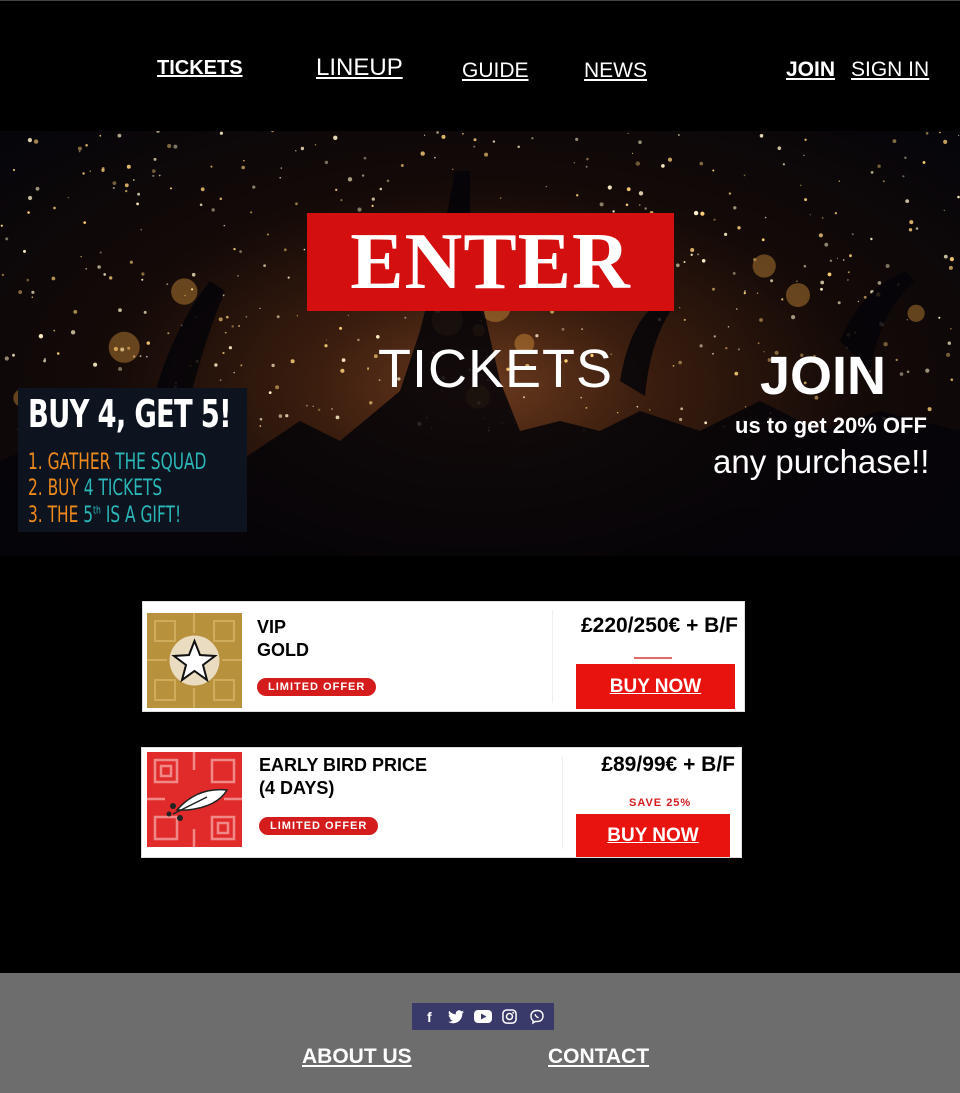 The height and width of the screenshot is (1093, 960). Describe the element at coordinates (194, 660) in the screenshot. I see `vip-gold-thumbnail` at that location.